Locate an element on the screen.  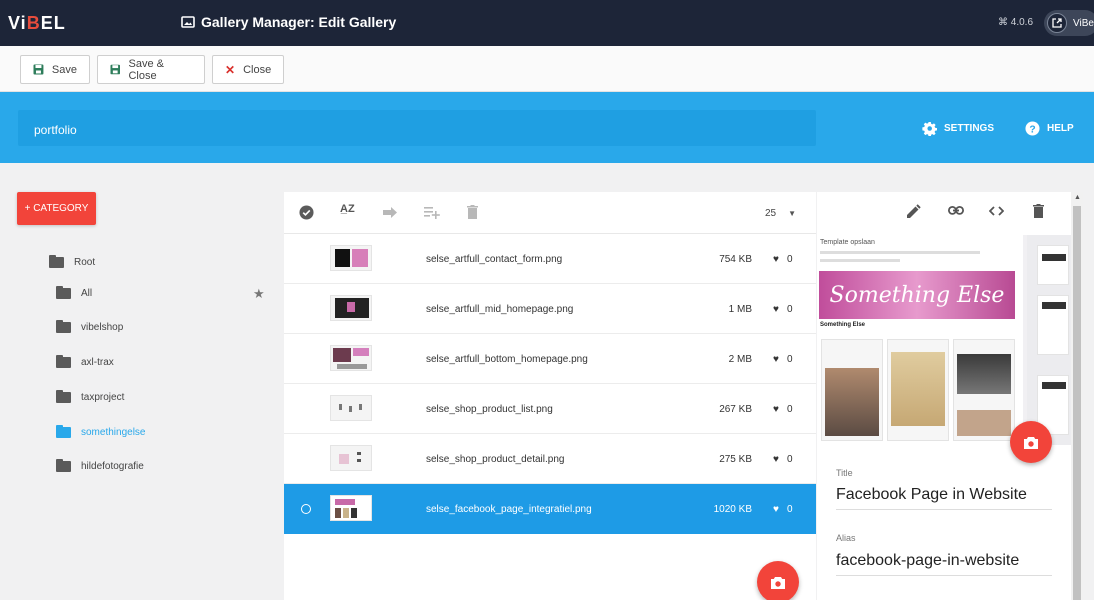
sidebar-item-label: Root is located at coordinates (85, 262).